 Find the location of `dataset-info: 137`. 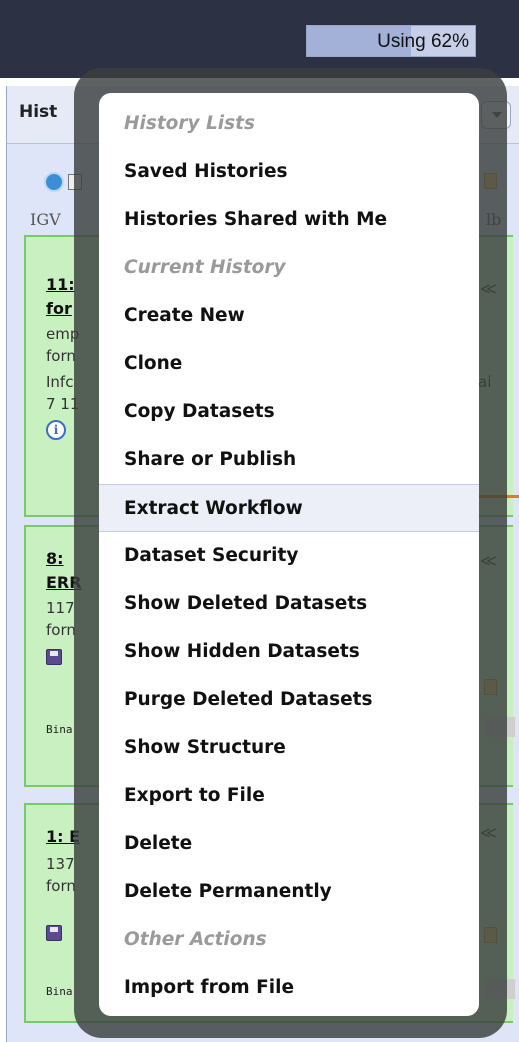

dataset-info: 137 is located at coordinates (60, 864).